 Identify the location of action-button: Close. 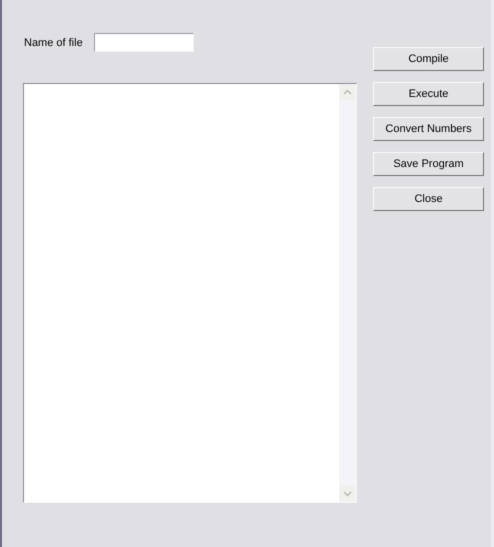
(428, 199).